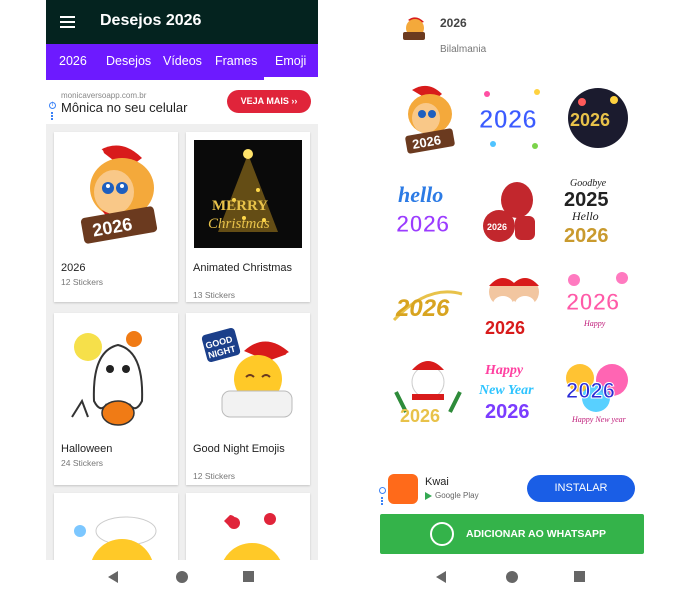 The image size is (695, 595). What do you see at coordinates (581, 488) in the screenshot?
I see `install-button: INSTALAR` at bounding box center [581, 488].